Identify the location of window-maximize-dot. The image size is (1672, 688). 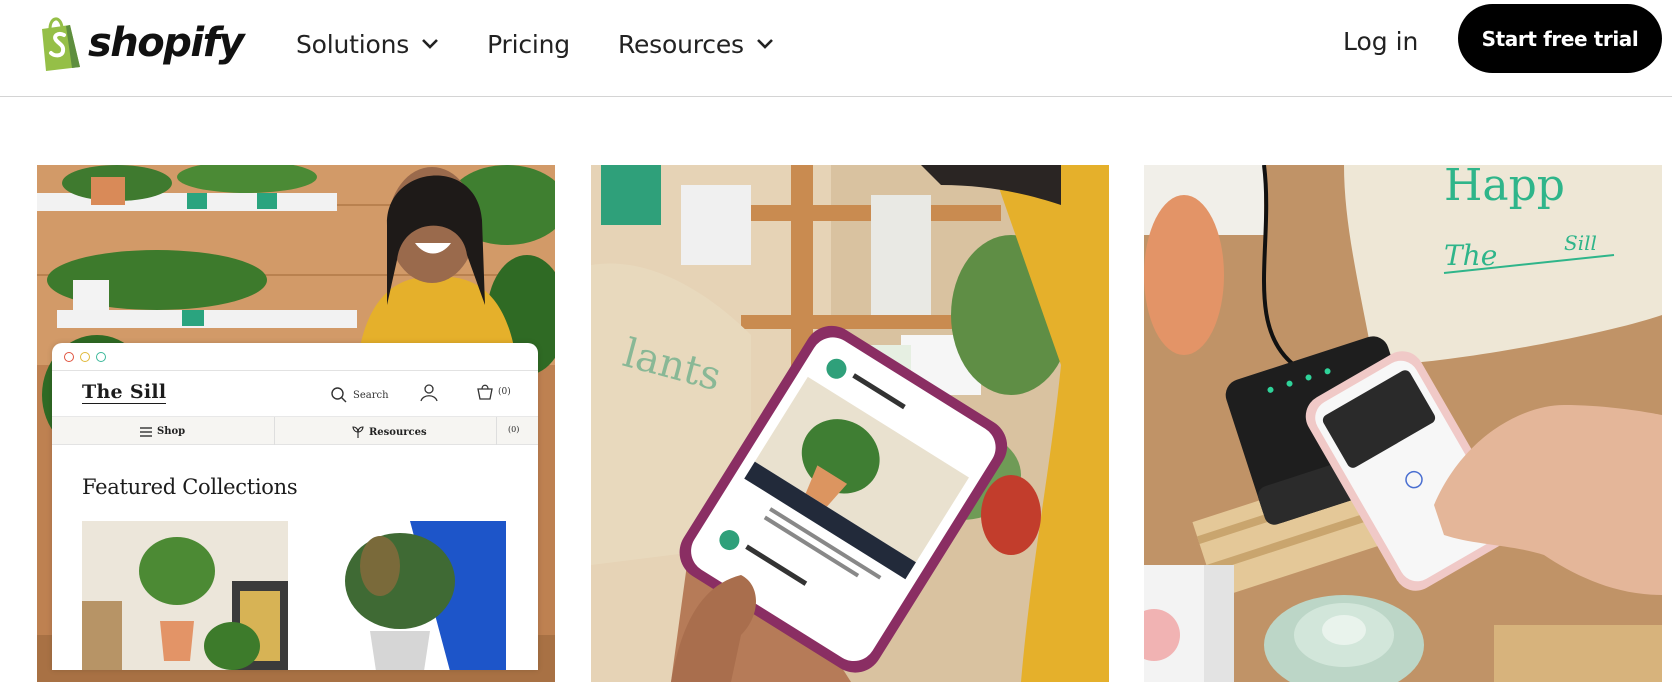
(101, 357).